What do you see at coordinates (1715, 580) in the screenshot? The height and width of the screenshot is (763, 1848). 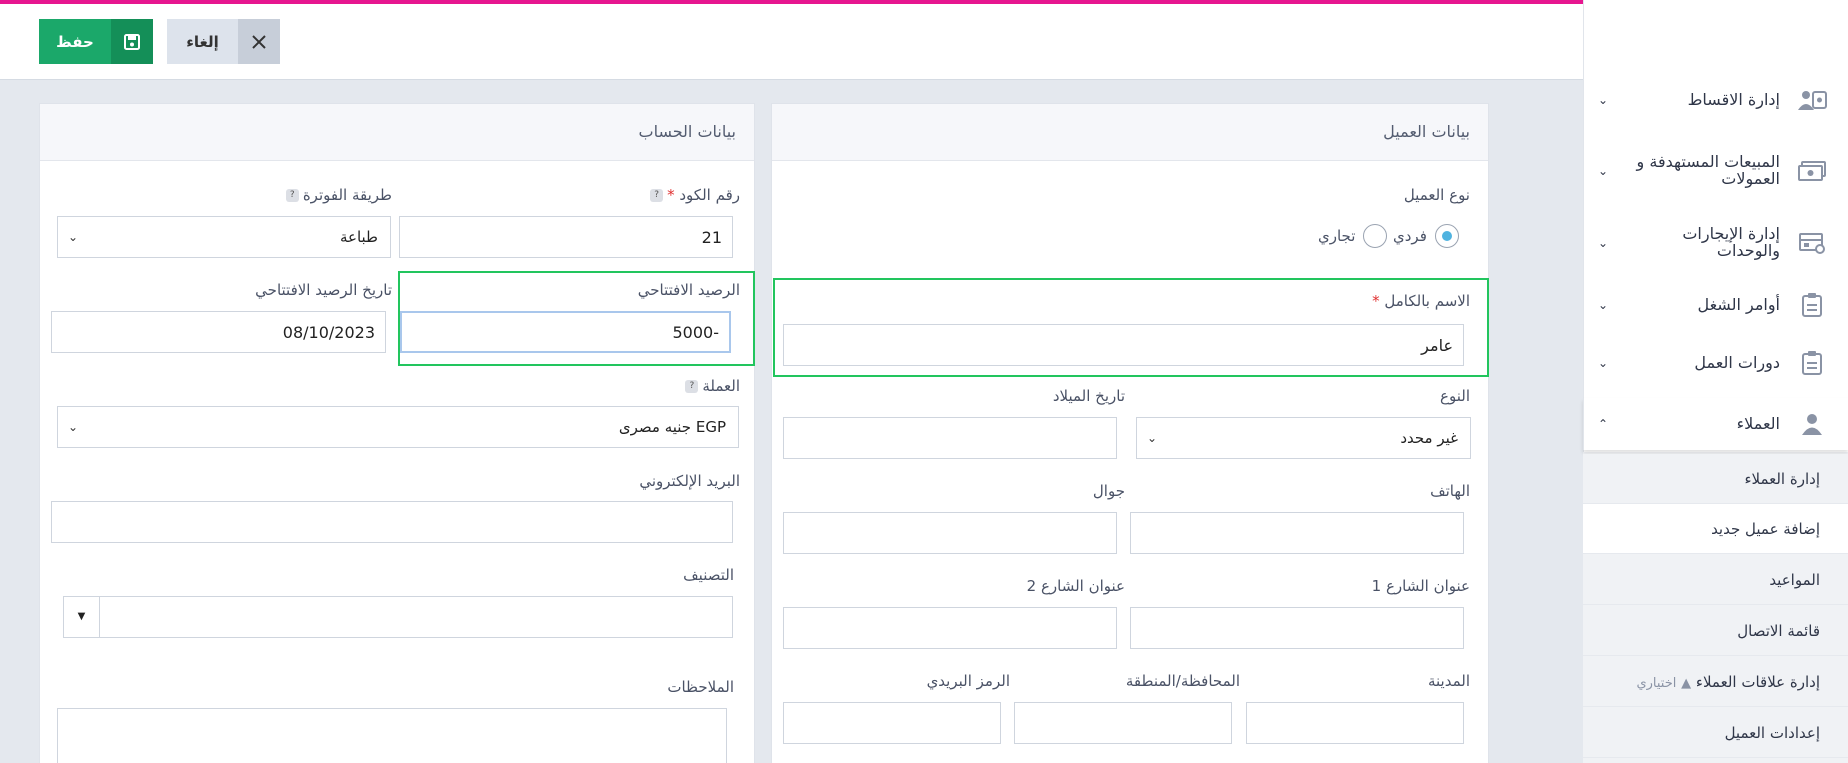 I see `sidebar-sub-appointments: المواعيد` at bounding box center [1715, 580].